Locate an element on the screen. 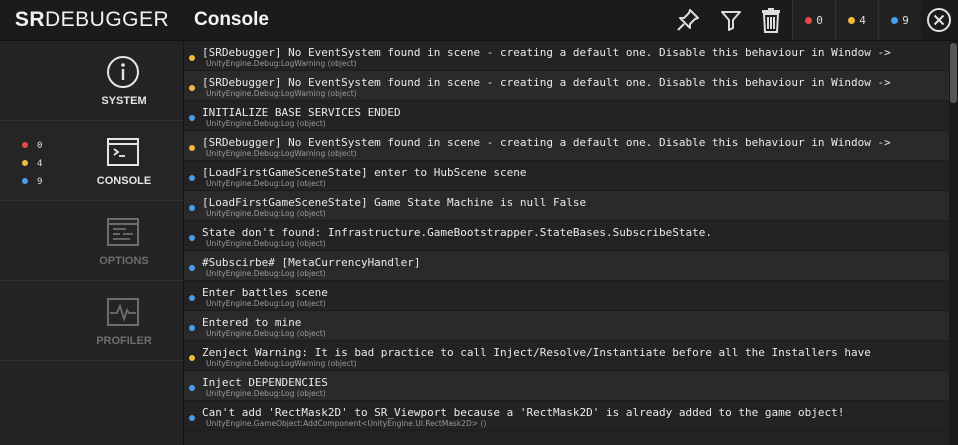 The height and width of the screenshot is (445, 958). warning-filter-toggle: 4 is located at coordinates (856, 20).